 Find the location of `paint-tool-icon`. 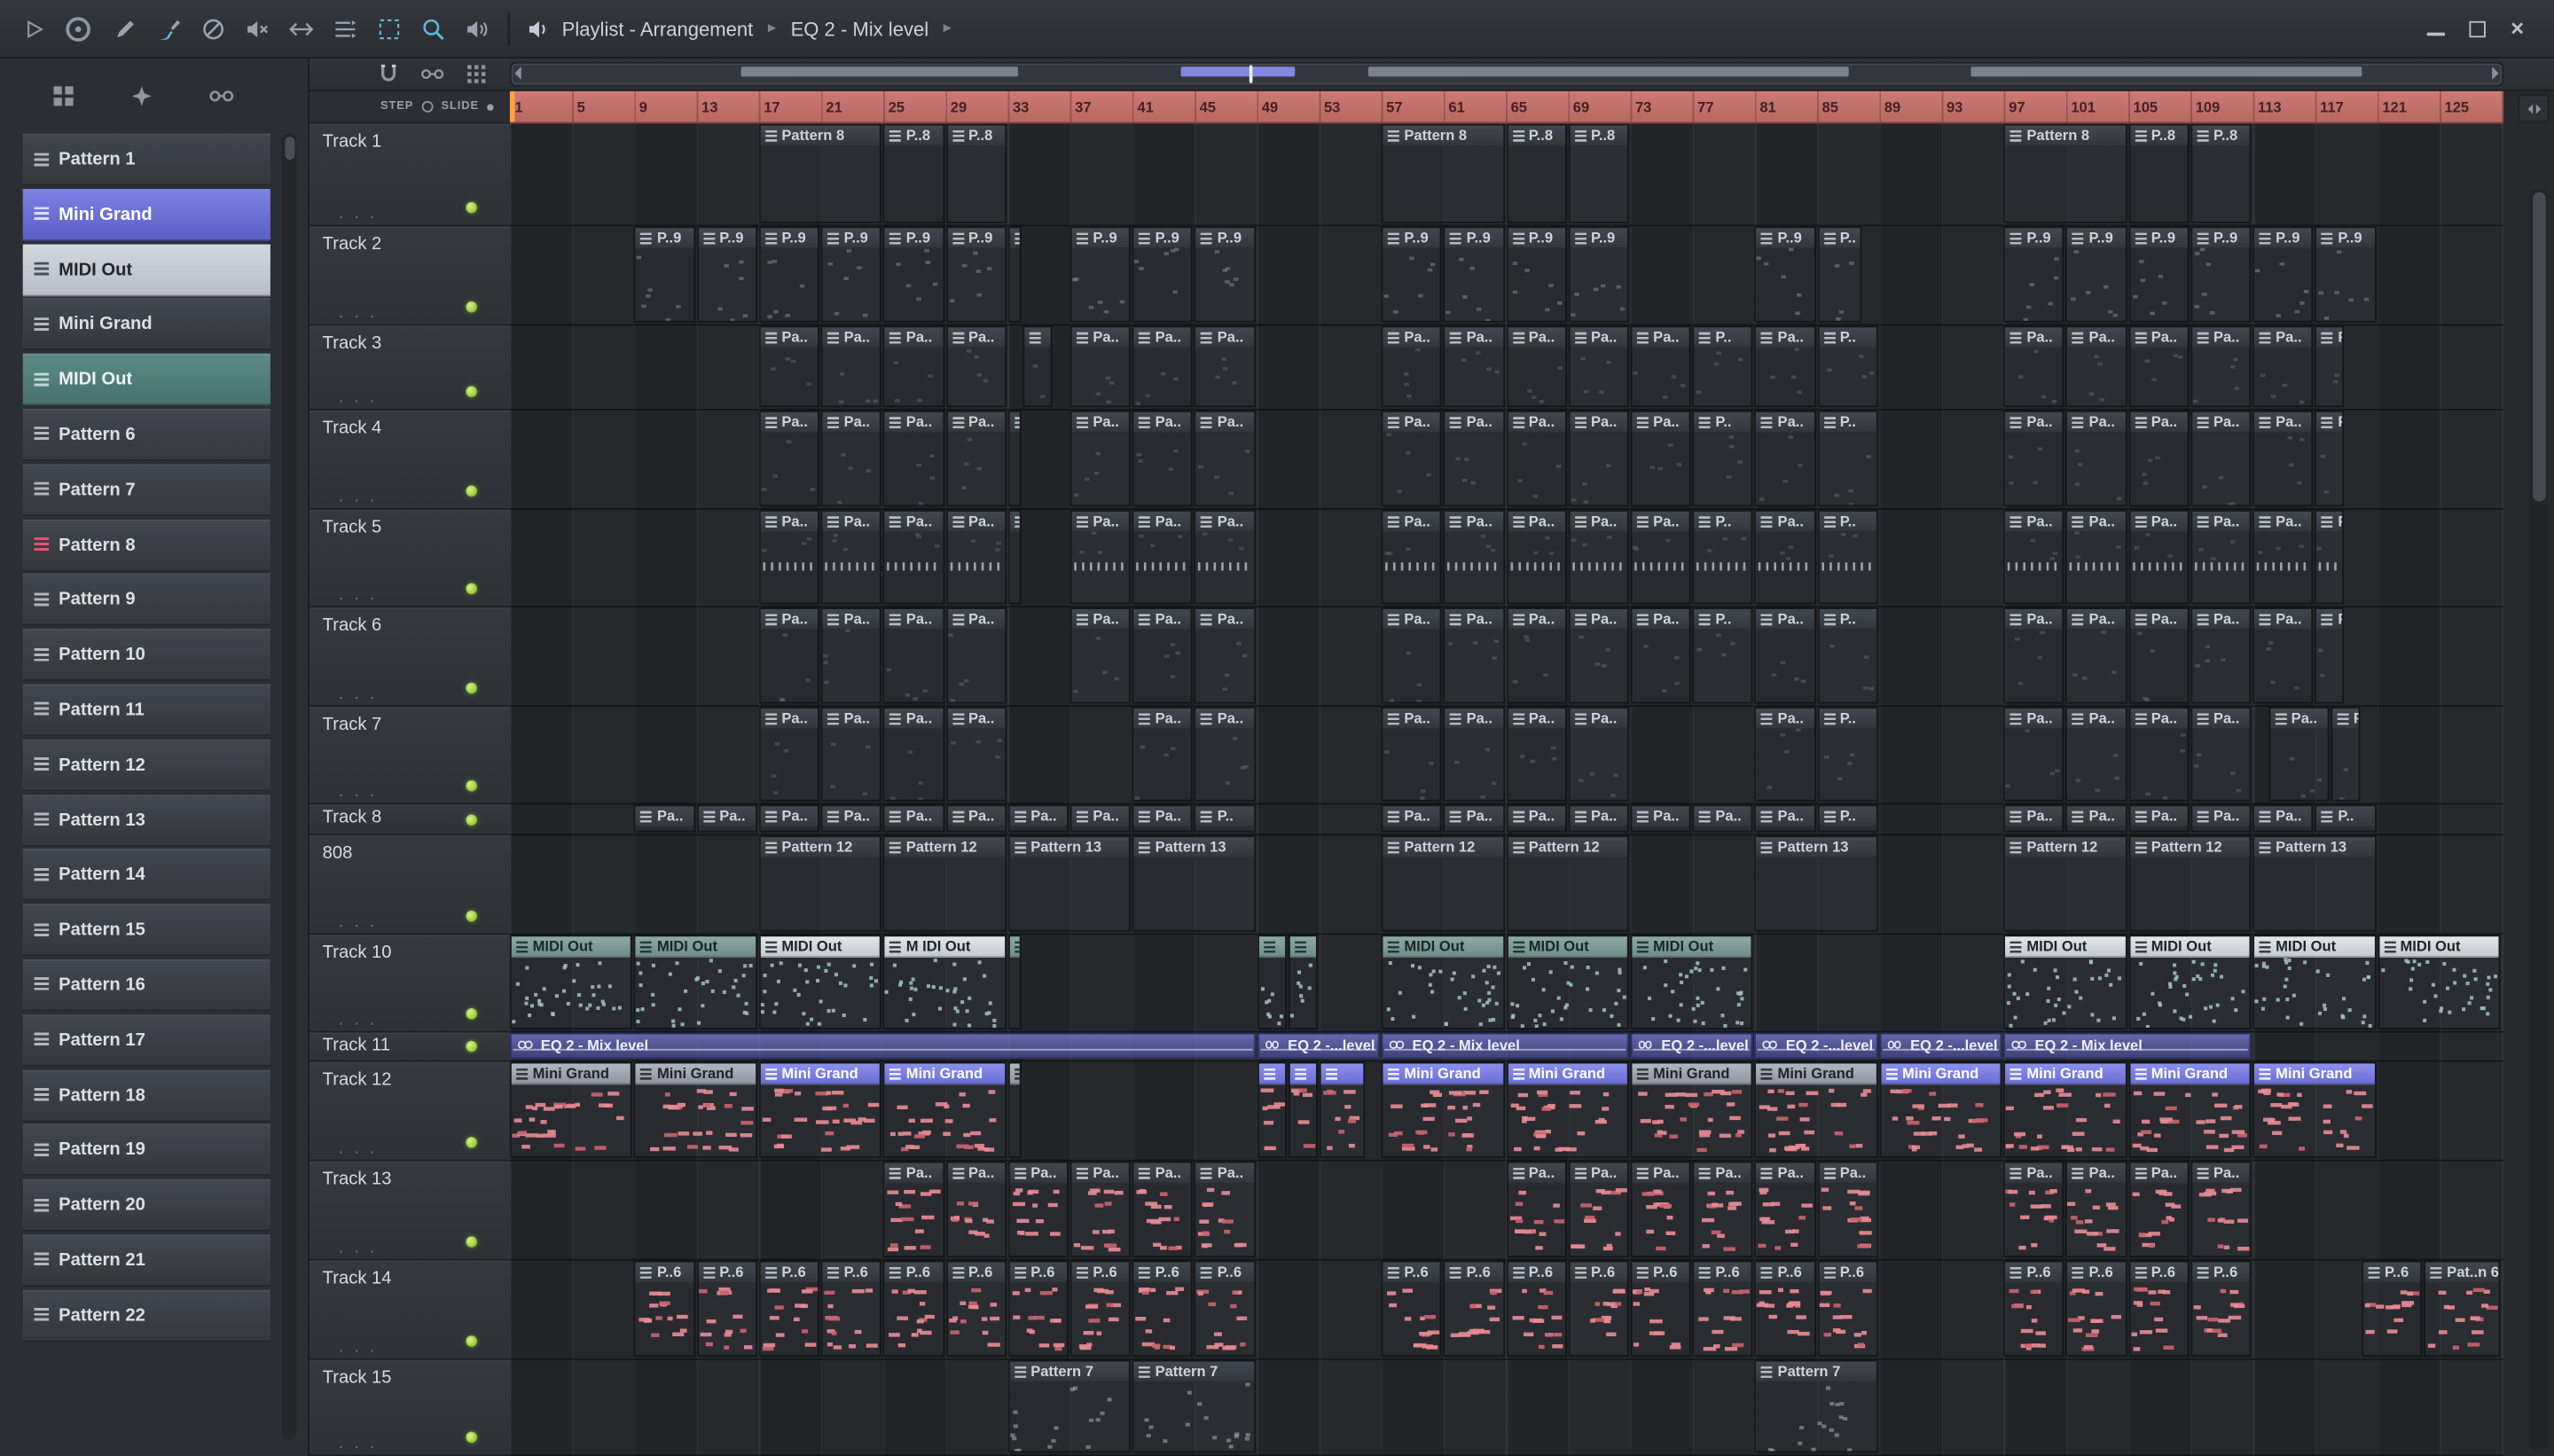

paint-tool-icon is located at coordinates (169, 28).